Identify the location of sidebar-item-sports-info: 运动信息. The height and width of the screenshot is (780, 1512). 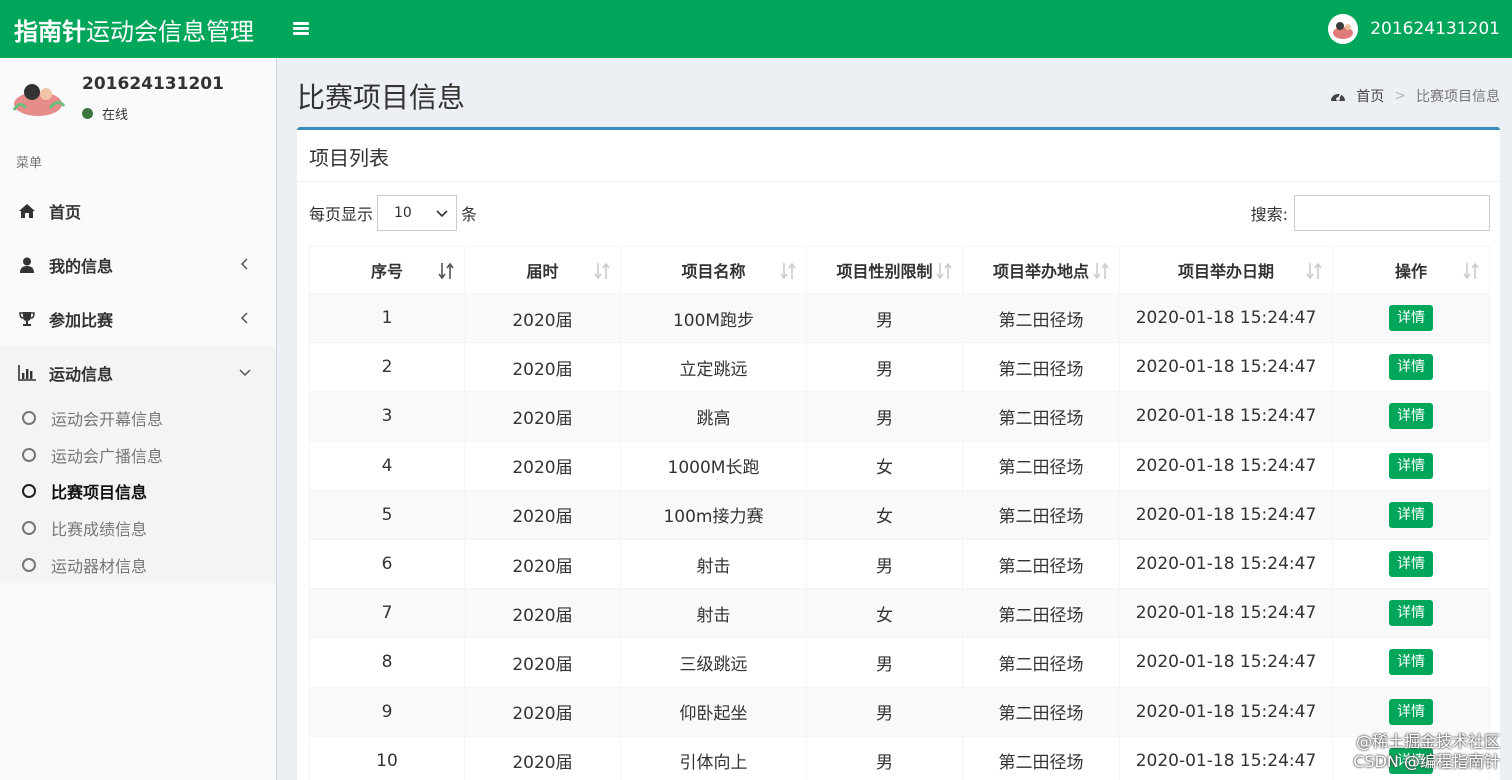
(138, 373).